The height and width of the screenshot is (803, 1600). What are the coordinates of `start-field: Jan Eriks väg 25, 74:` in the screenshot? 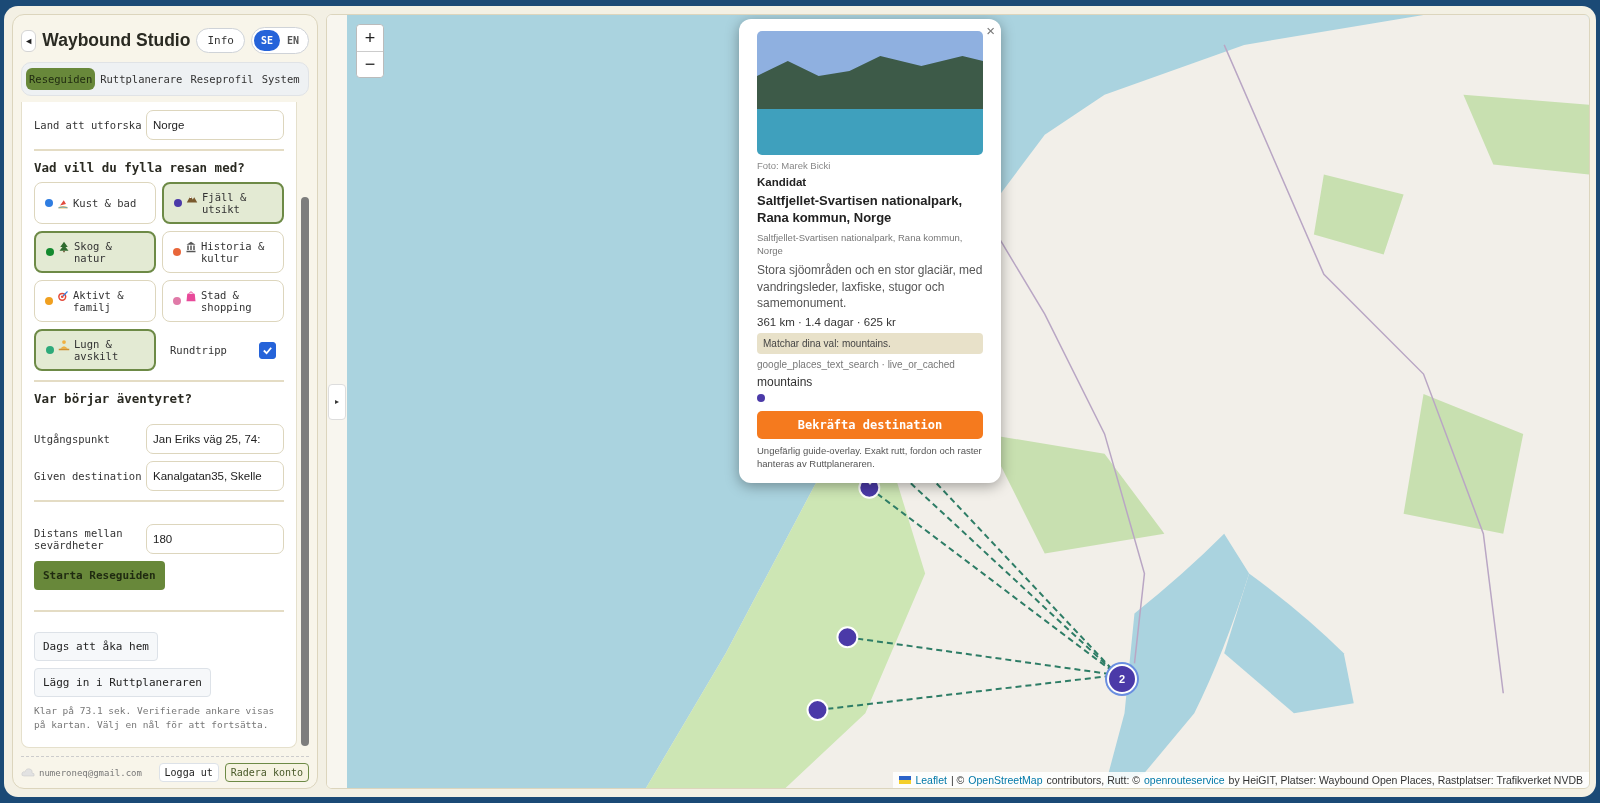 It's located at (215, 439).